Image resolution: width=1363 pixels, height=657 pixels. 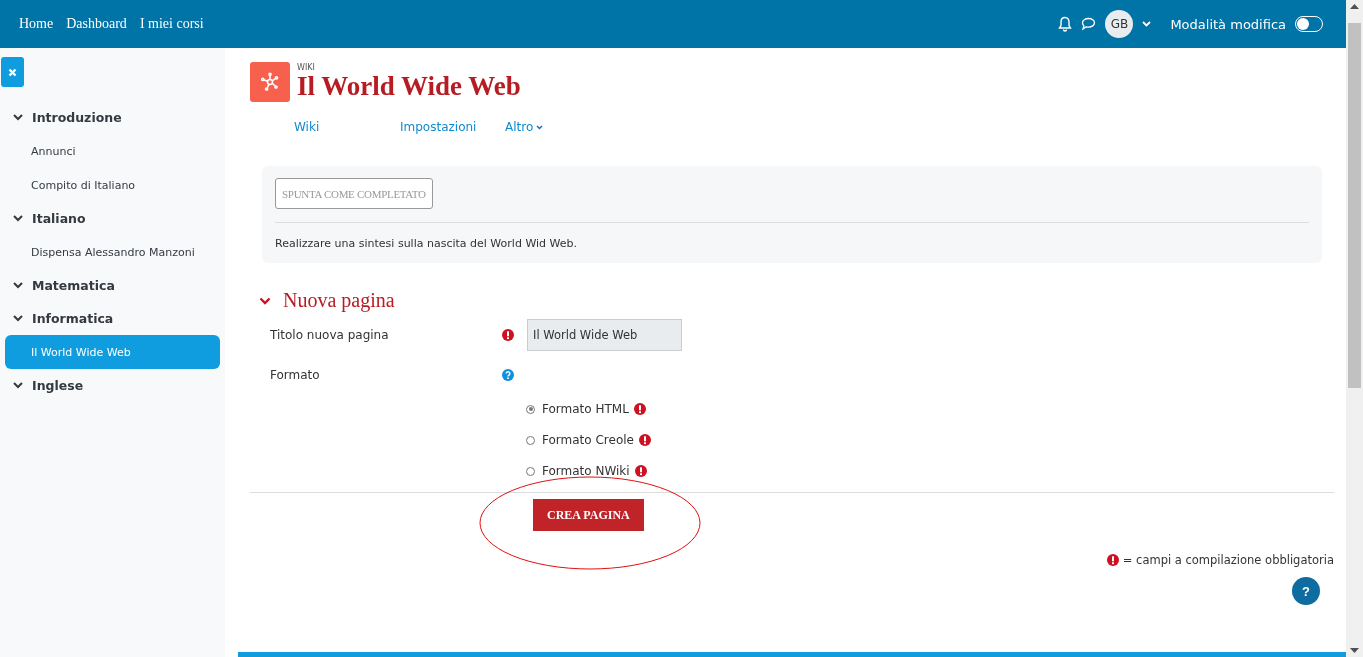 I want to click on close-icon, so click(x=12, y=72).